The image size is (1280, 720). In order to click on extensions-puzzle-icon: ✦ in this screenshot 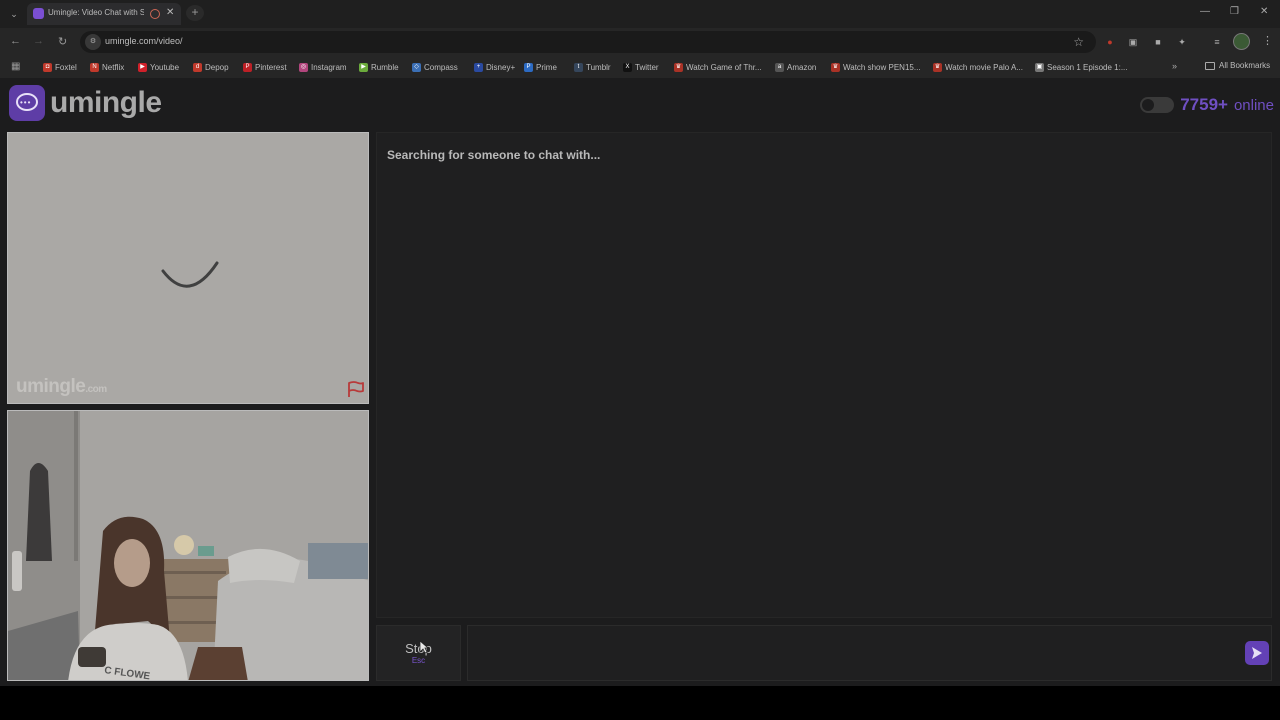, I will do `click(1182, 42)`.